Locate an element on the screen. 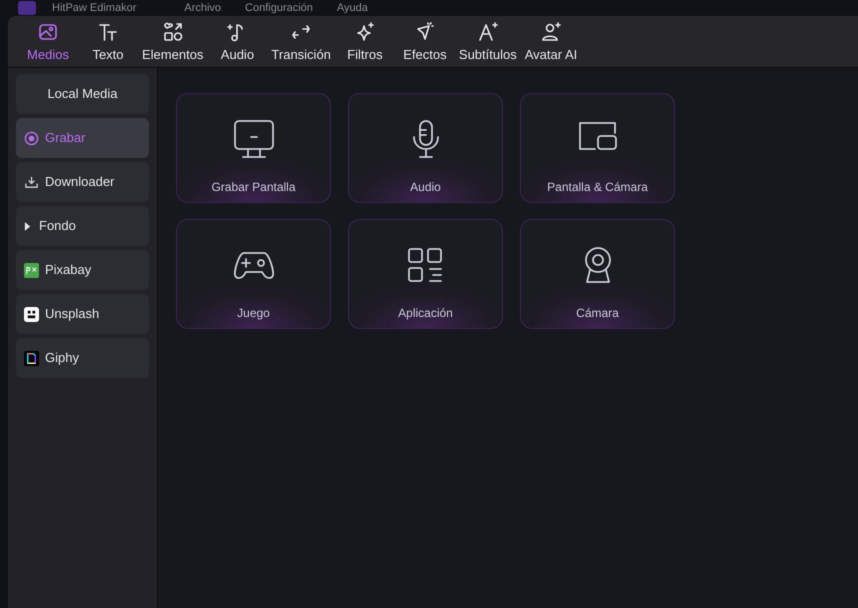  pixabay-logo-icon is located at coordinates (31, 270).